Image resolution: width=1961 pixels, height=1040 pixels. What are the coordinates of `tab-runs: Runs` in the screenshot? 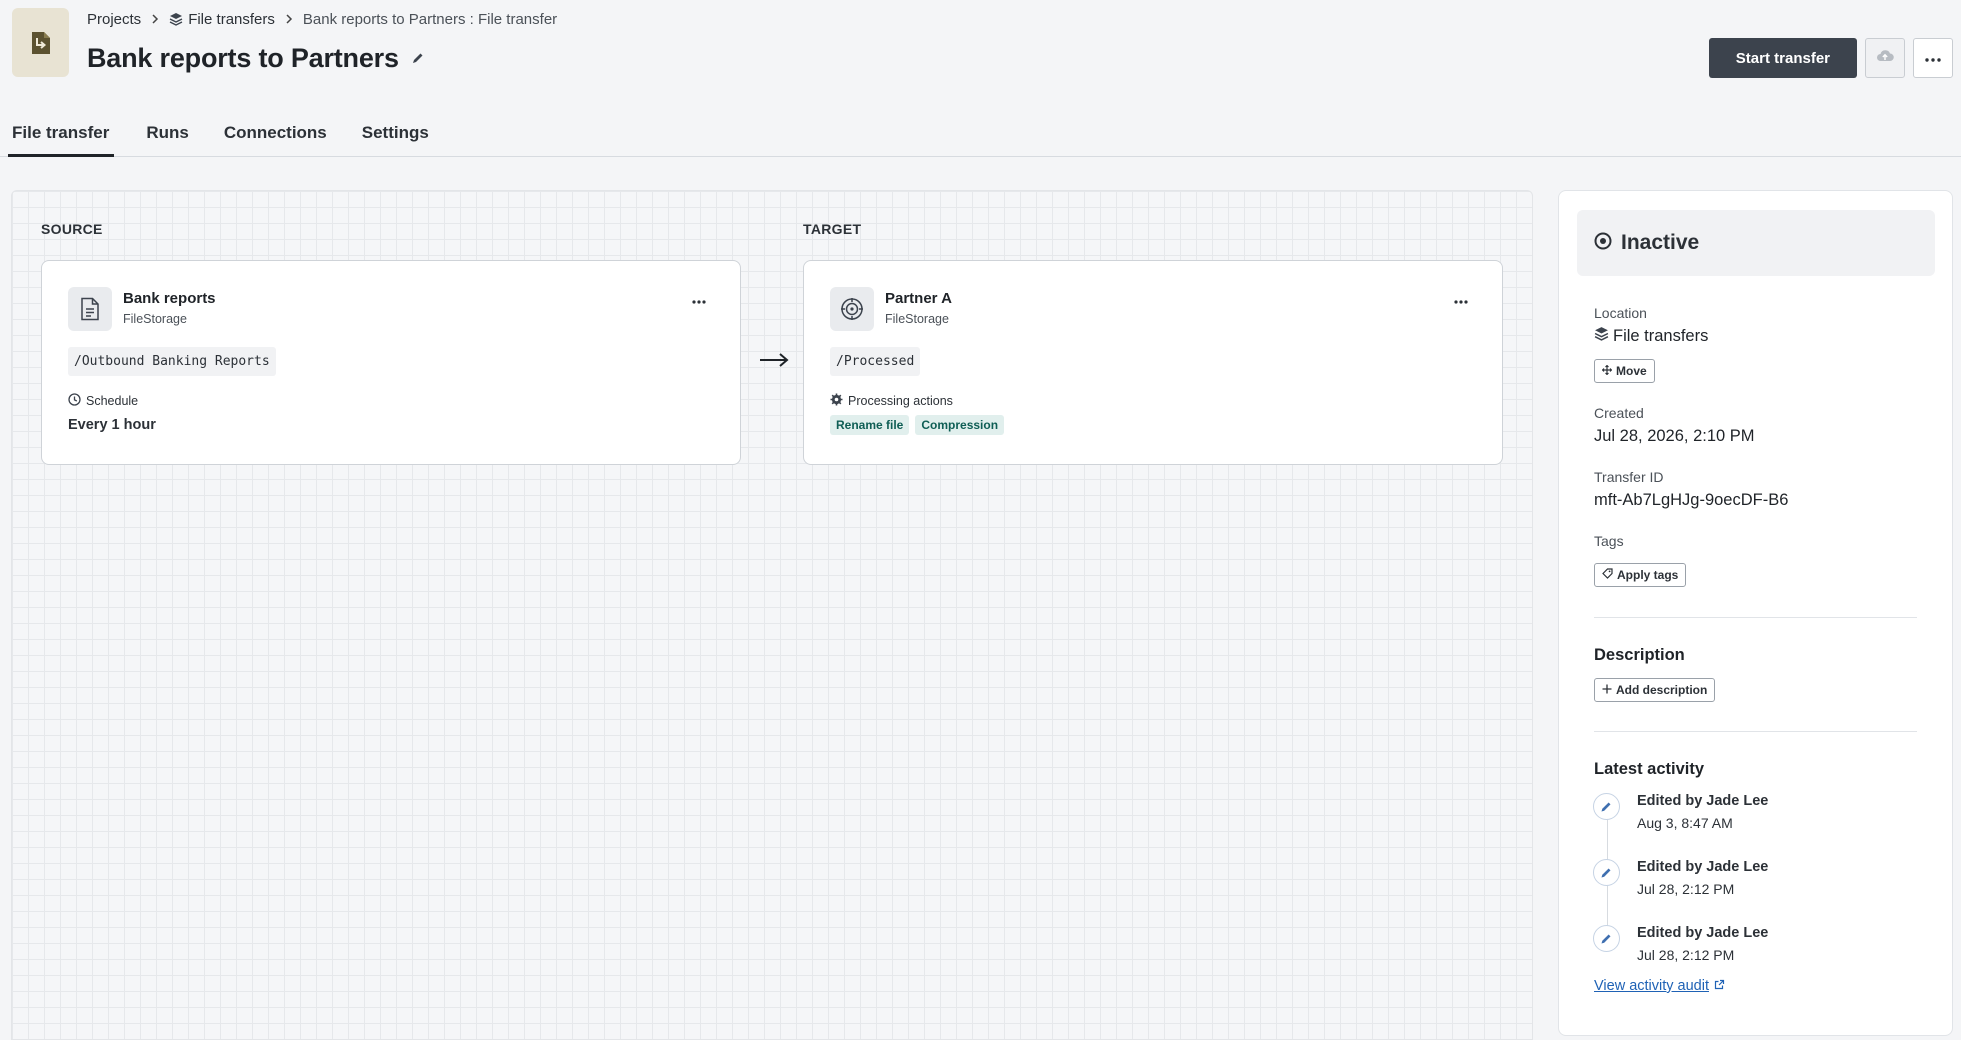 It's located at (167, 137).